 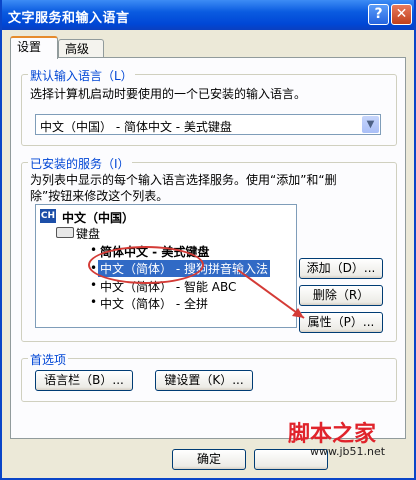 What do you see at coordinates (34, 47) in the screenshot?
I see `tab-settings: 设置` at bounding box center [34, 47].